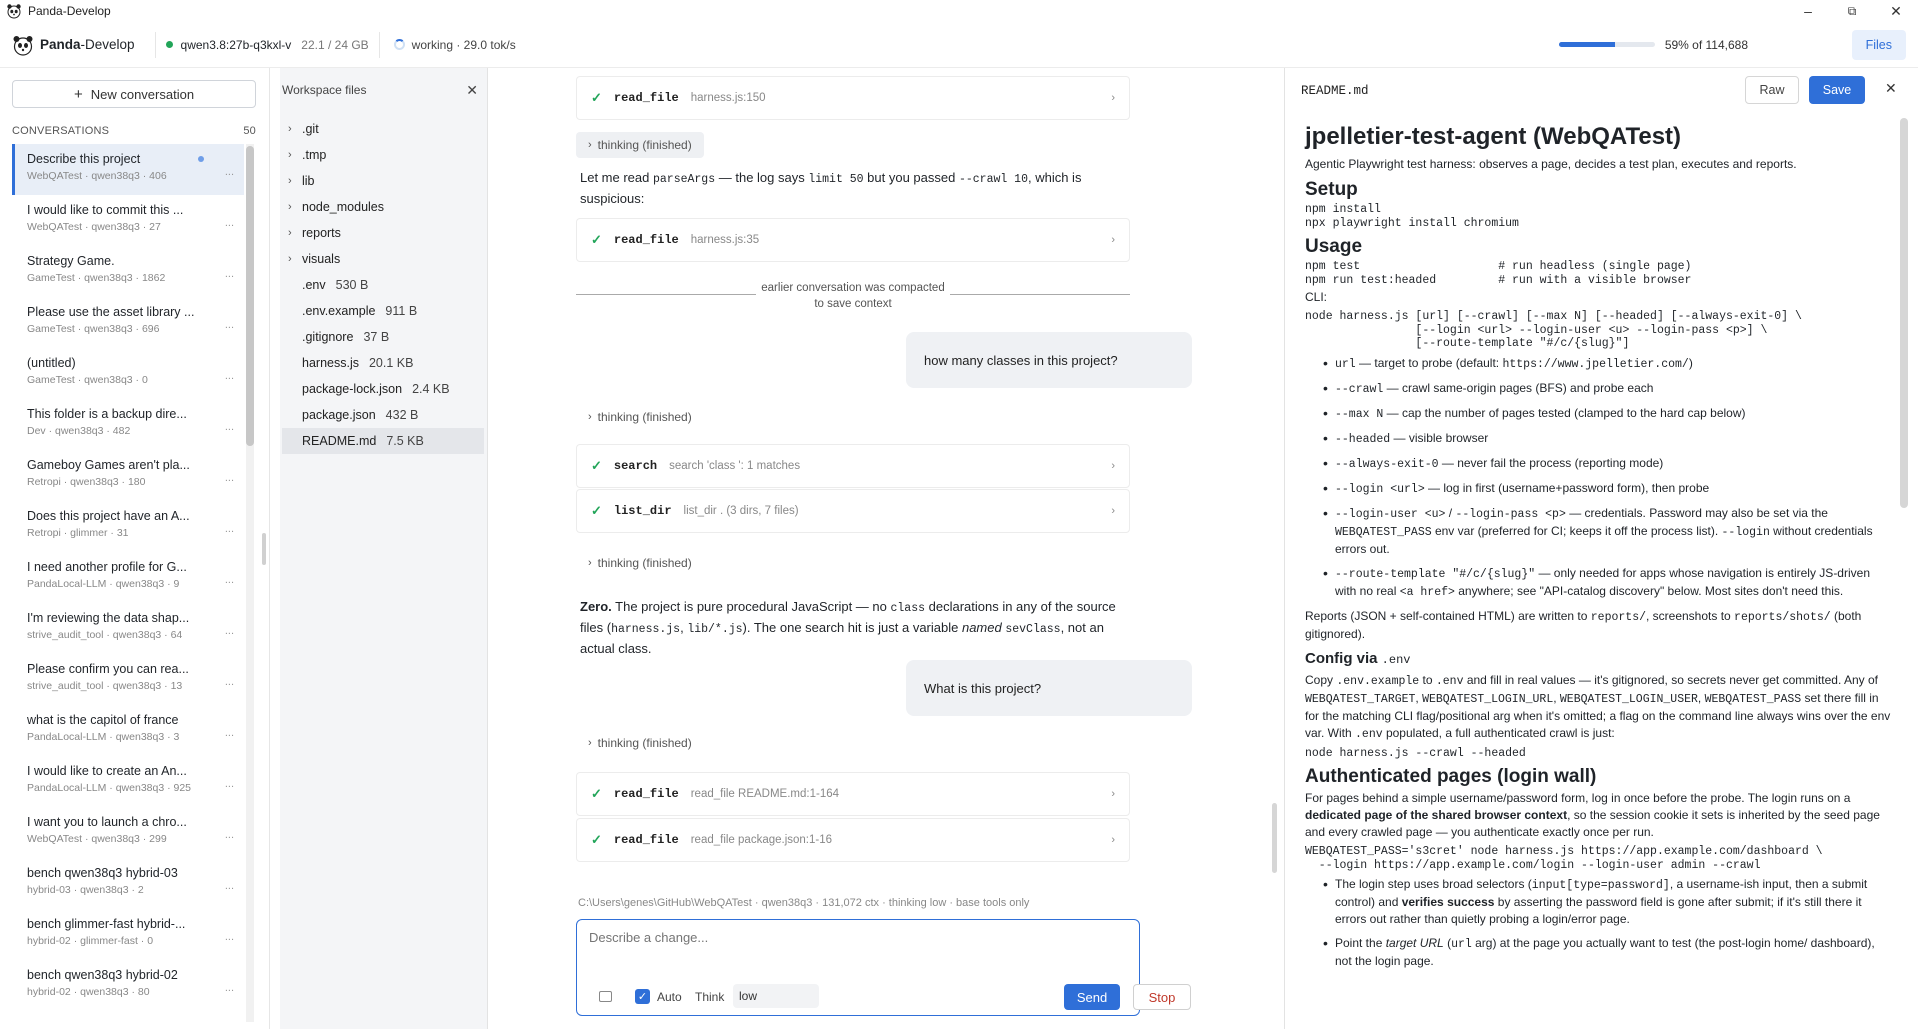 This screenshot has width=1918, height=1029. What do you see at coordinates (640, 563) in the screenshot?
I see `thinking-toggle-3: › thinking (finished)` at bounding box center [640, 563].